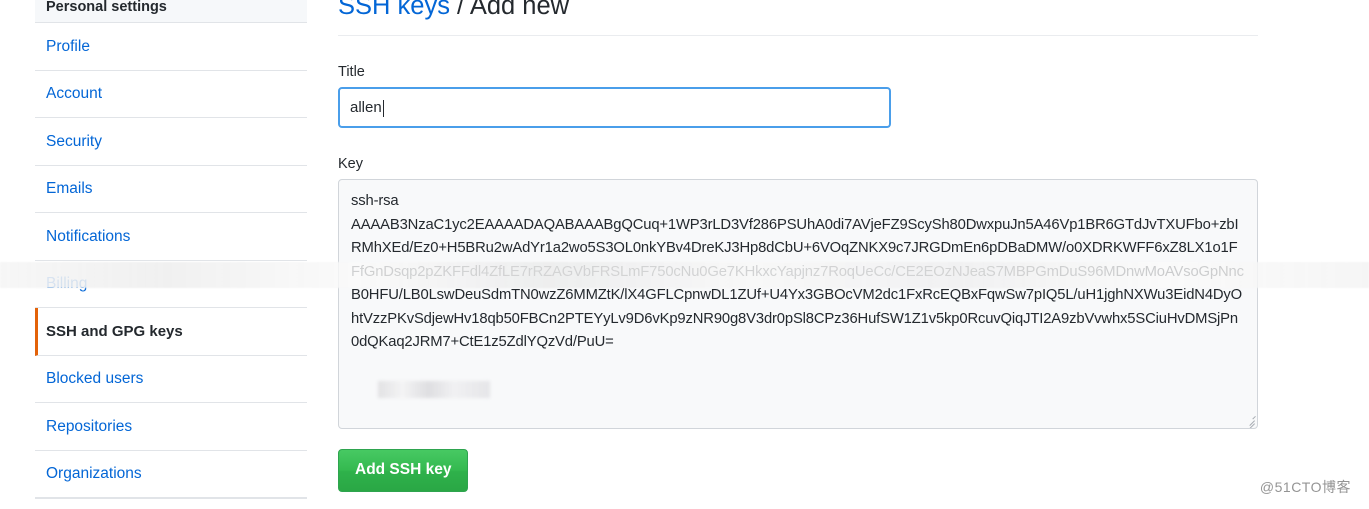 This screenshot has width=1369, height=509. Describe the element at coordinates (350, 164) in the screenshot. I see `key-field-label: Key` at that location.